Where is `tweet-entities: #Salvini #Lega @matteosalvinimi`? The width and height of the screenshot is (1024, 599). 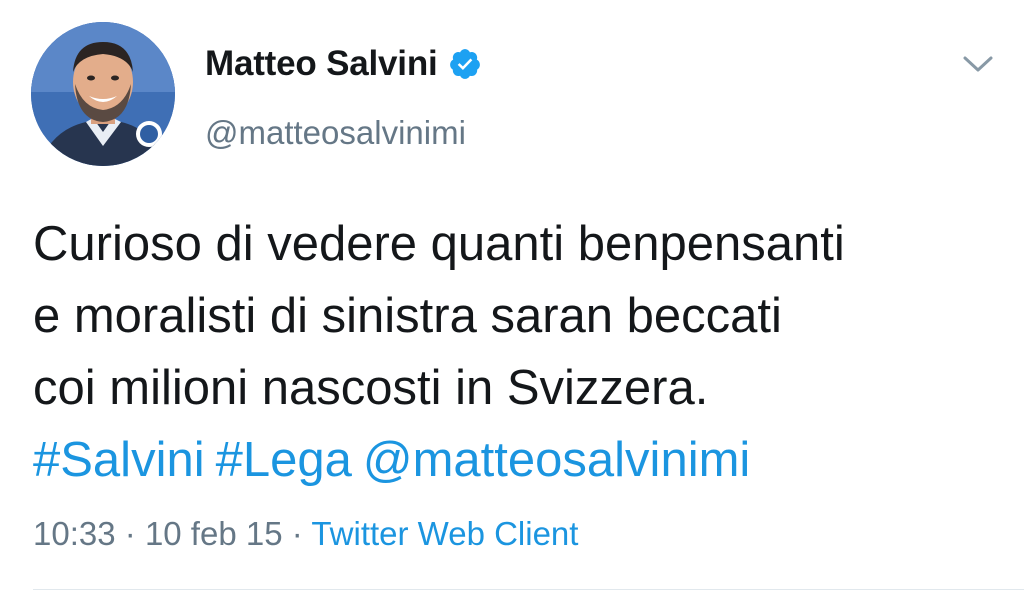 tweet-entities: #Salvini #Lega @matteosalvinimi is located at coordinates (397, 460).